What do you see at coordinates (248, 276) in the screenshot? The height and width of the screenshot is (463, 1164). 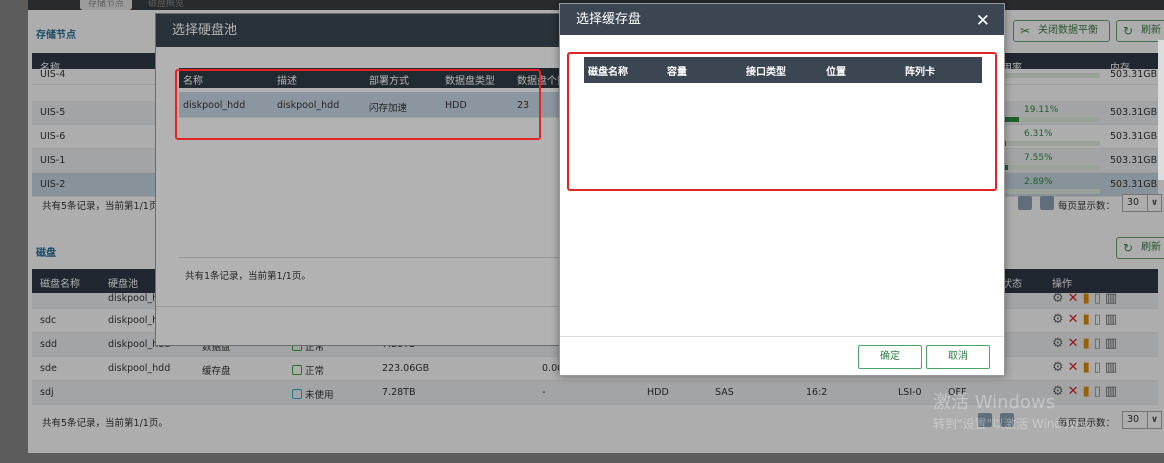 I see `pool-summary: 共有1条记录，当前第1/1页。` at bounding box center [248, 276].